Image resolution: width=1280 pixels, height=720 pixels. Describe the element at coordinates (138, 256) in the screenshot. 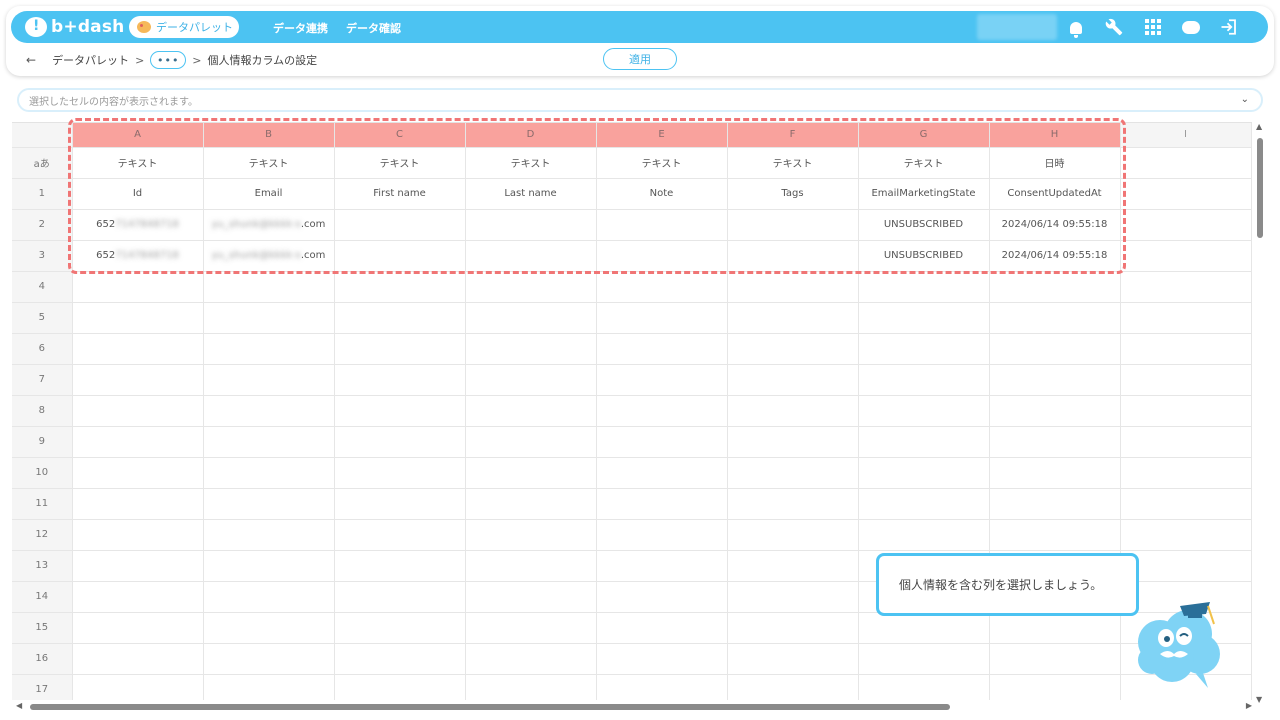

I see `table-cell: 6527147848718` at that location.